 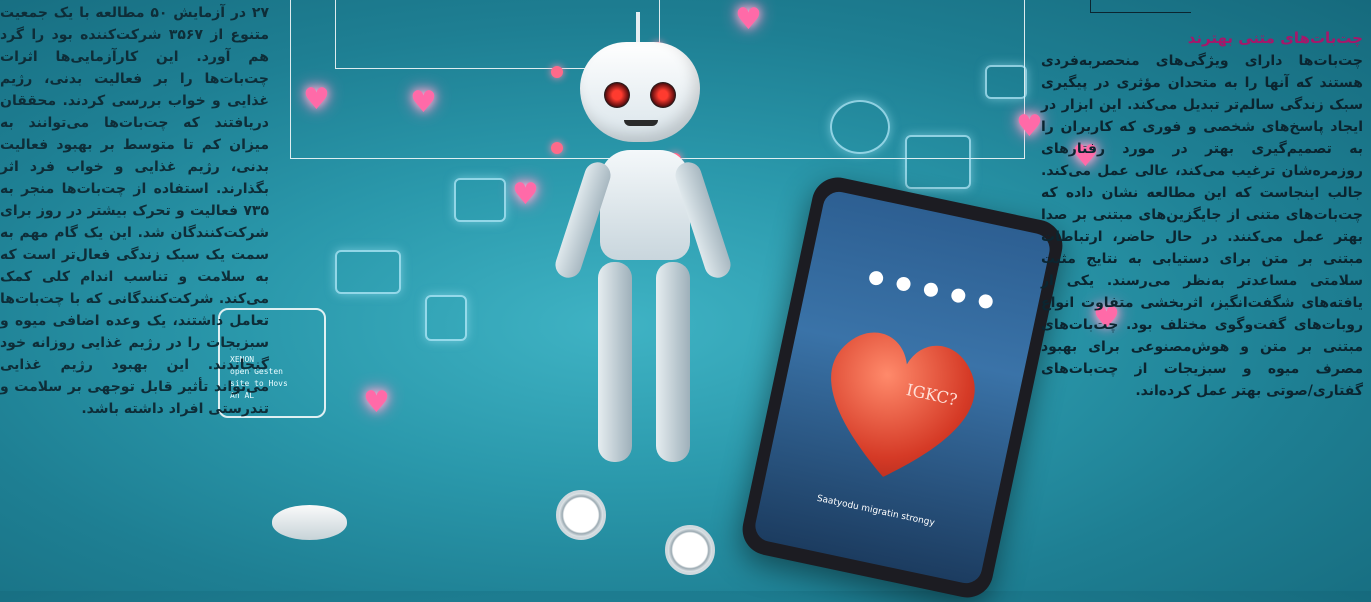 I want to click on section-heading: چت‌بات‌های متنی بهترند, so click(x=1275, y=38).